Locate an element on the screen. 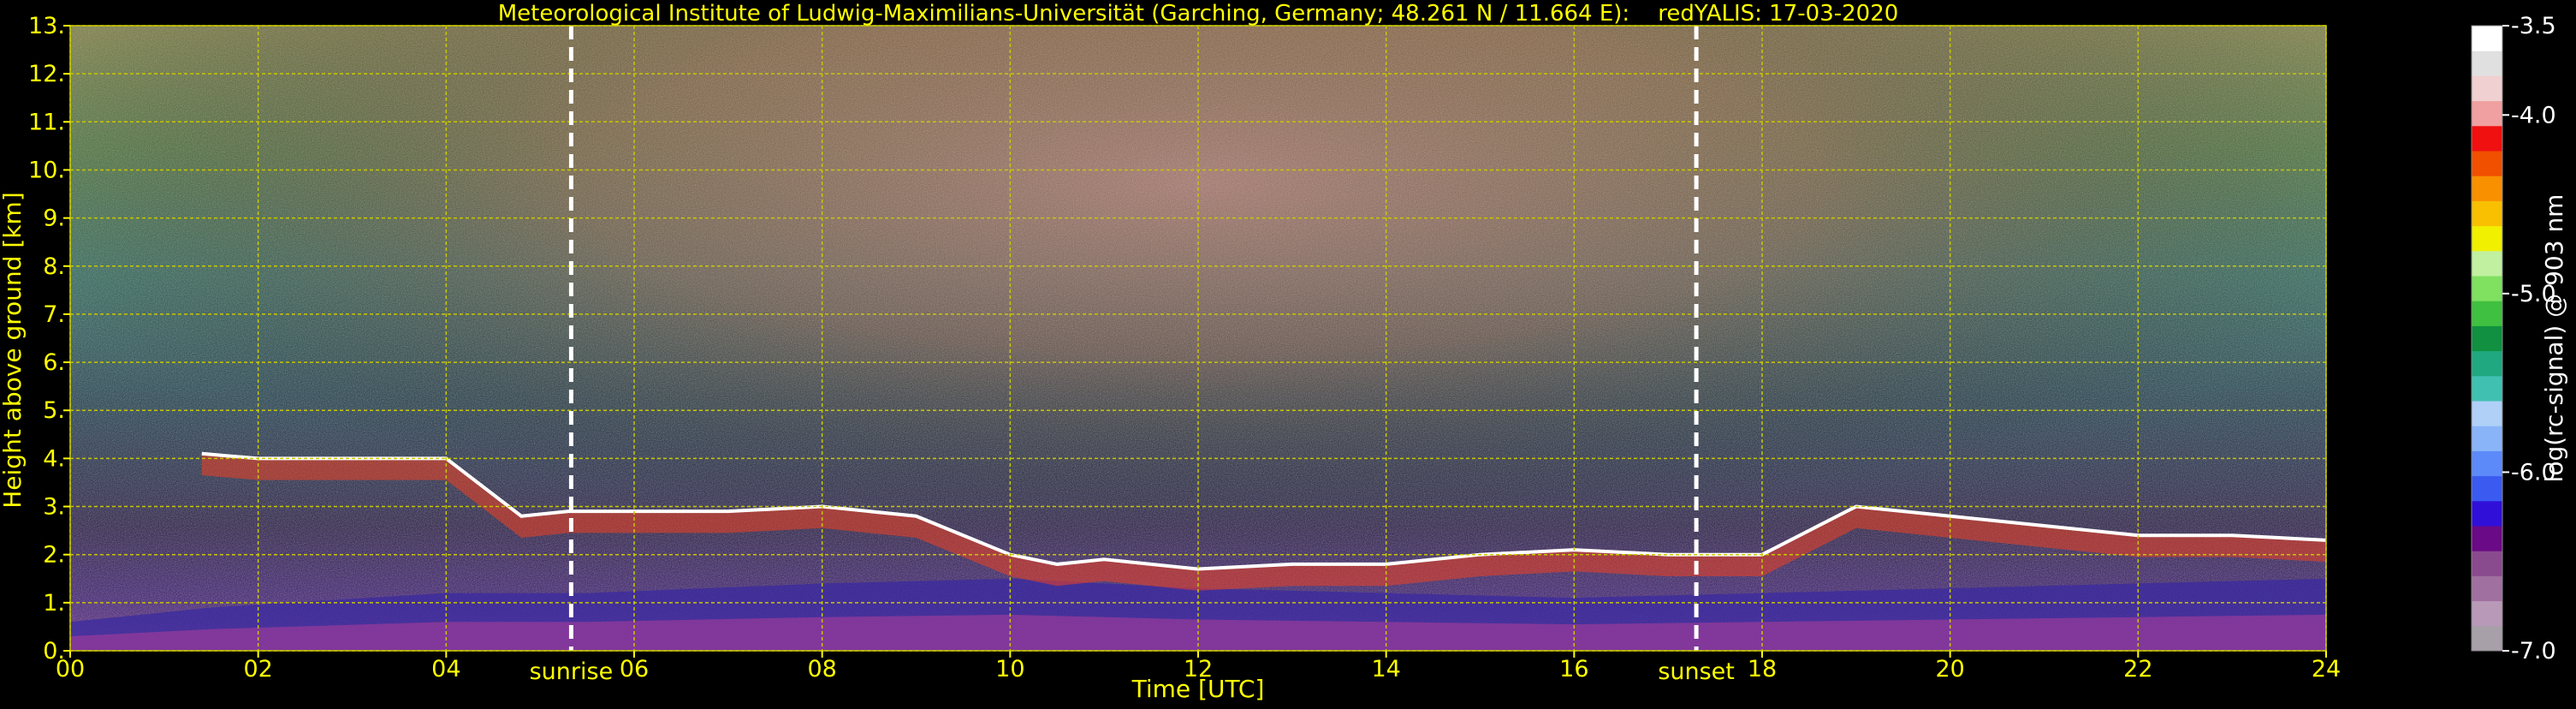  y-tick-label: 2. is located at coordinates (54, 555).